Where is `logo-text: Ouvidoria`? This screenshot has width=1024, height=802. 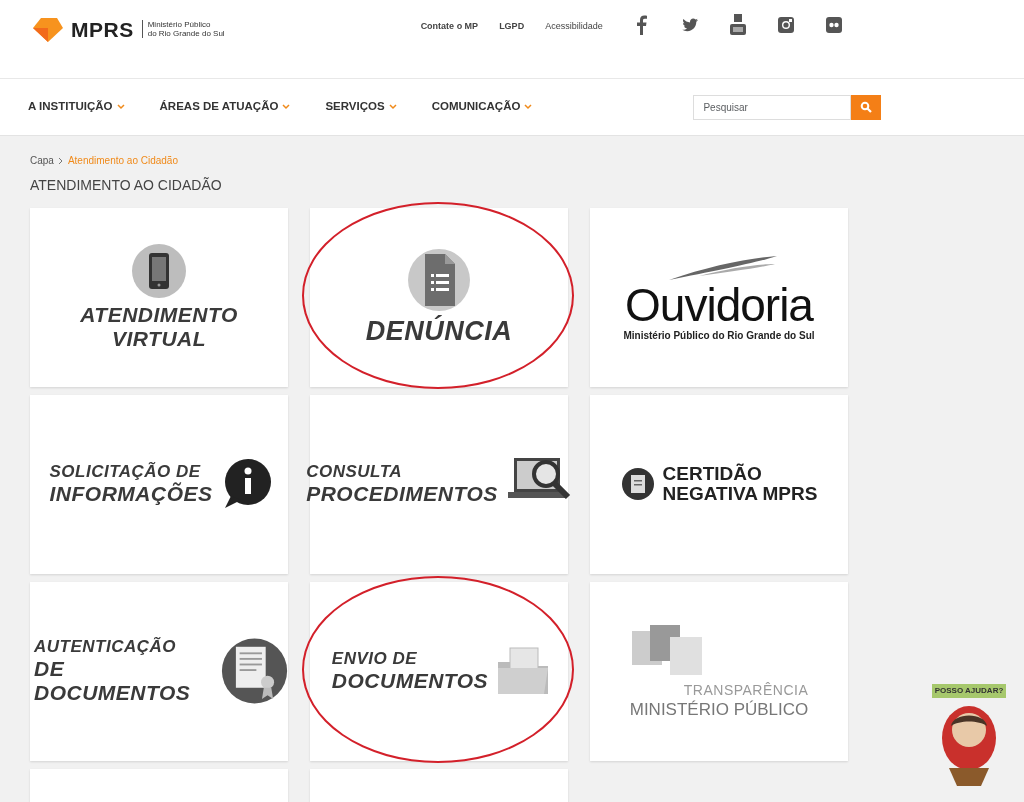
logo-text: Ouvidoria is located at coordinates (719, 304).